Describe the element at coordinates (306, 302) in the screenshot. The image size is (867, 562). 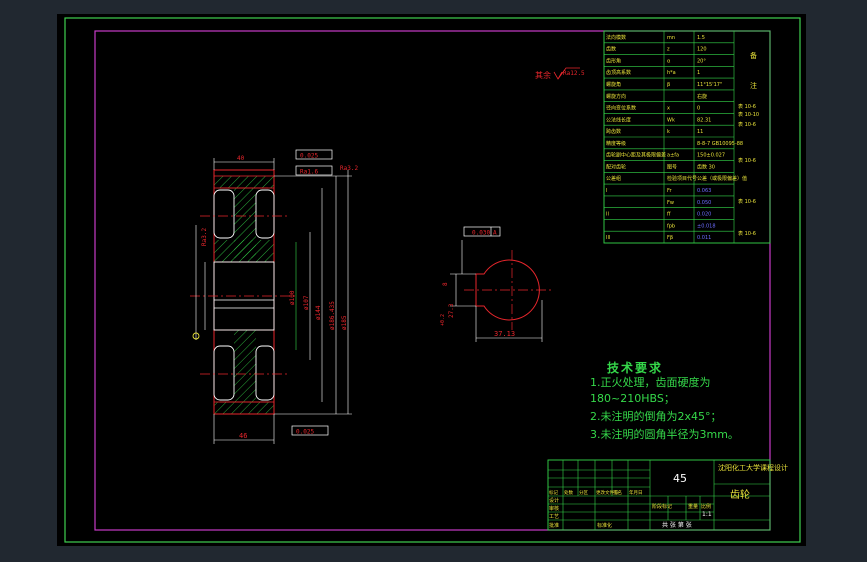
I see `dim-dia2: ø107` at that location.